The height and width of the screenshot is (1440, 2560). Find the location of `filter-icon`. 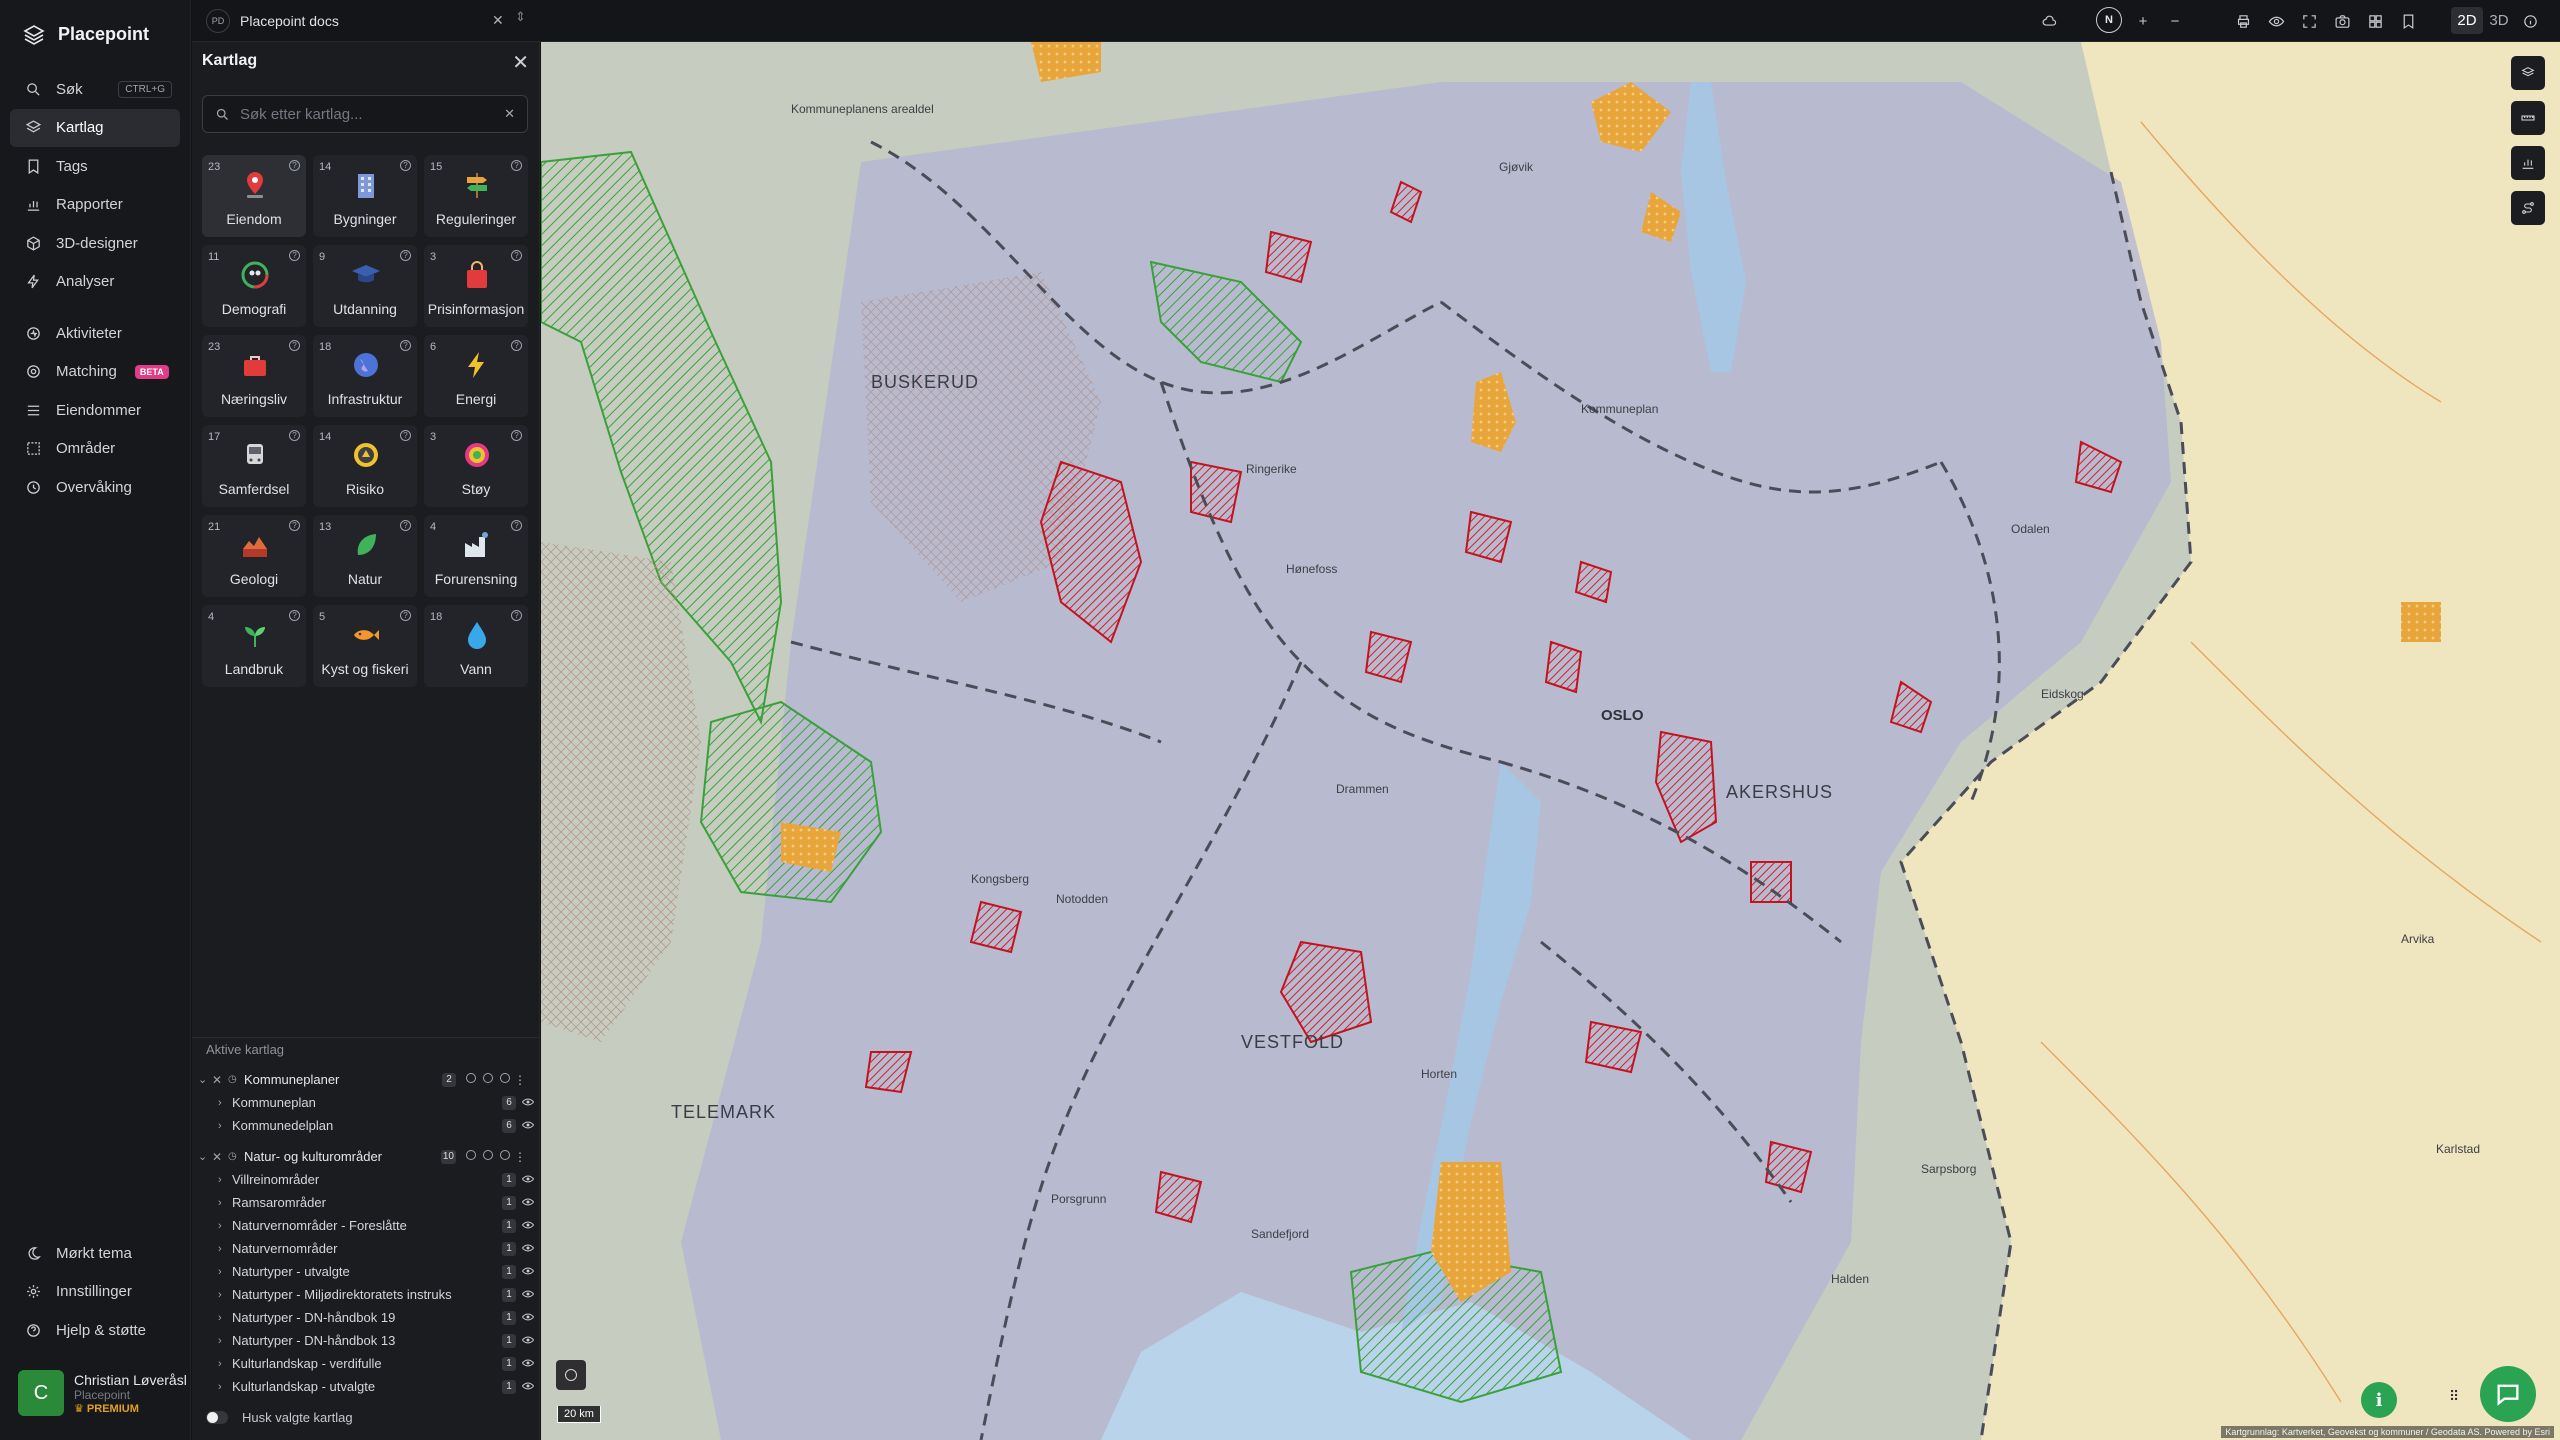

filter-icon is located at coordinates (471, 1155).